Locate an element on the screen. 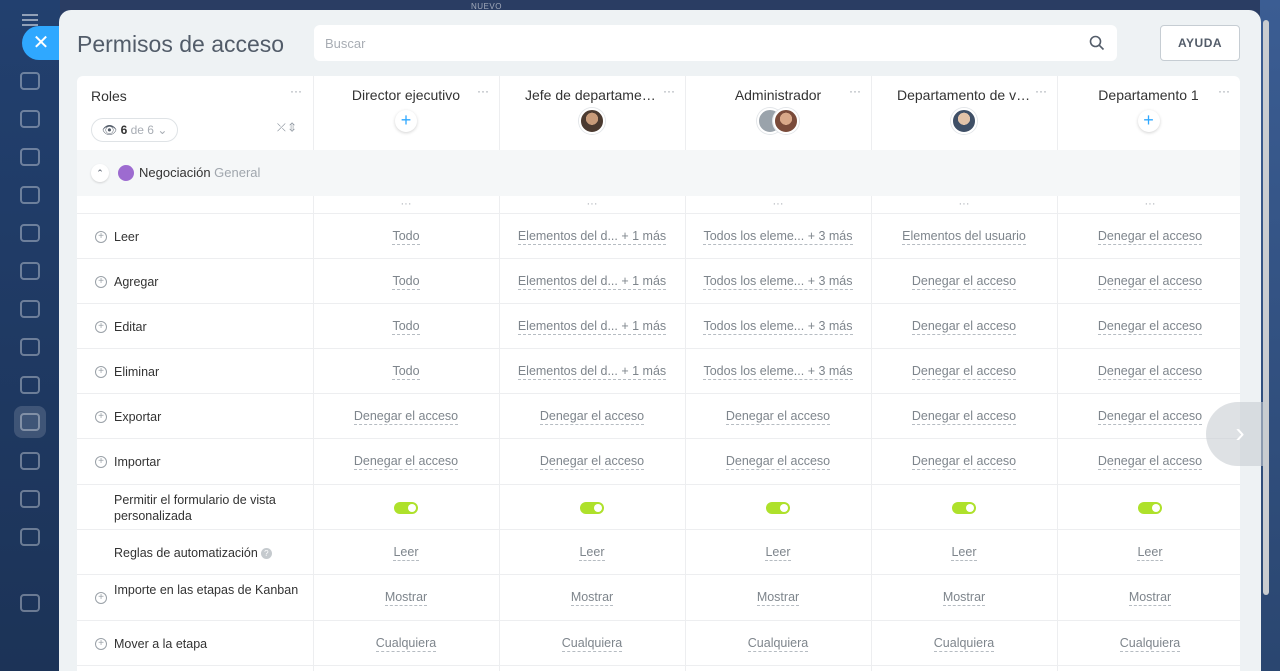  contacts-icon is located at coordinates (30, 347).